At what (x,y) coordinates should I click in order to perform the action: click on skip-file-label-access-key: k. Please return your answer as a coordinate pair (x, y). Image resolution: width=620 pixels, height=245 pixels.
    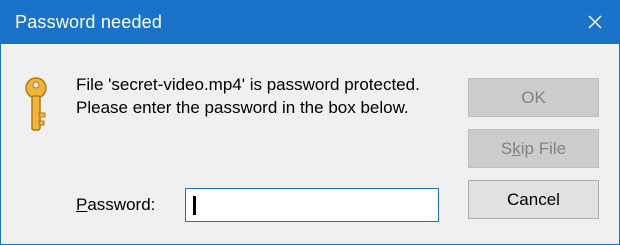
    Looking at the image, I should click on (516, 148).